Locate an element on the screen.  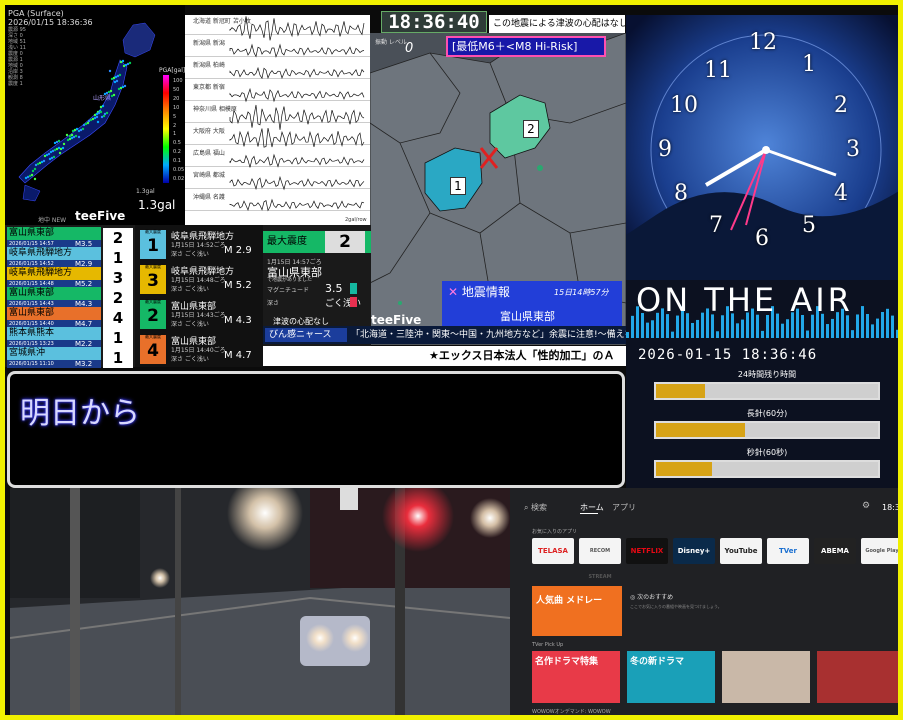
analog-clock: 12 1 2 3 4 5 6 7 8 9 10 11 is located at coordinates (762, 147).